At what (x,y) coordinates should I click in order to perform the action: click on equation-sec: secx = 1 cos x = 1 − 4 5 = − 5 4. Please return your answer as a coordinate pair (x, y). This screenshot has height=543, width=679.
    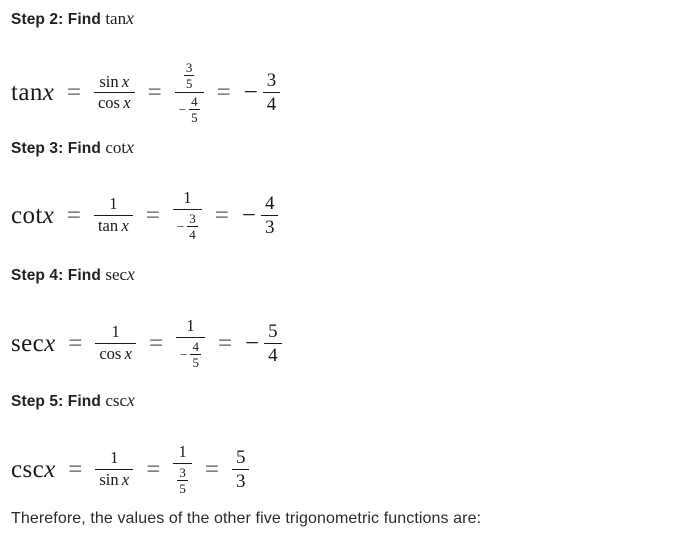
    Looking at the image, I should click on (146, 342).